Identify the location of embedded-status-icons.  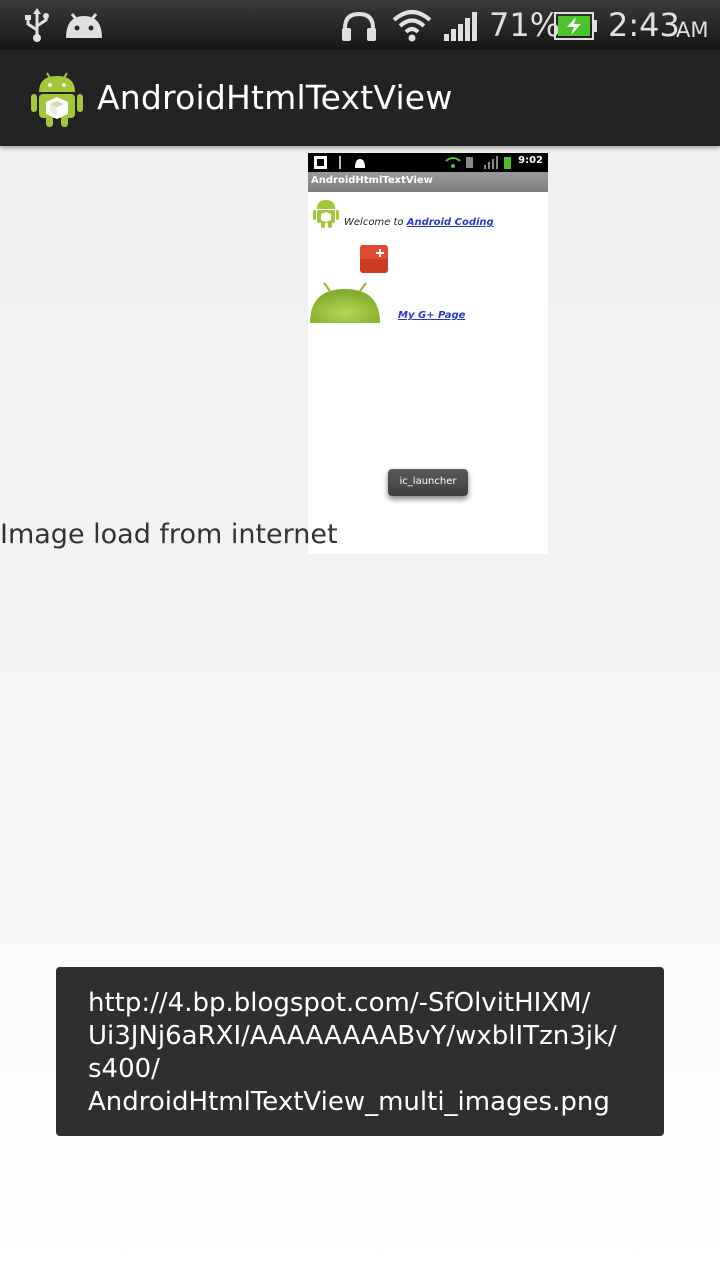
(412, 162).